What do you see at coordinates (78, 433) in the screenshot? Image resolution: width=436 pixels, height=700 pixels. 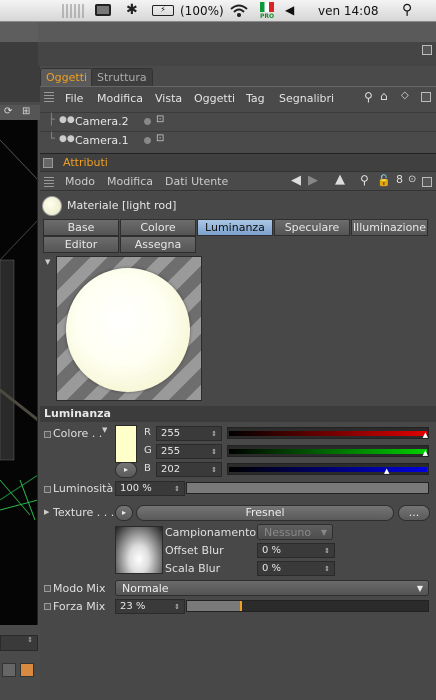 I see `color-label: Colore . .` at bounding box center [78, 433].